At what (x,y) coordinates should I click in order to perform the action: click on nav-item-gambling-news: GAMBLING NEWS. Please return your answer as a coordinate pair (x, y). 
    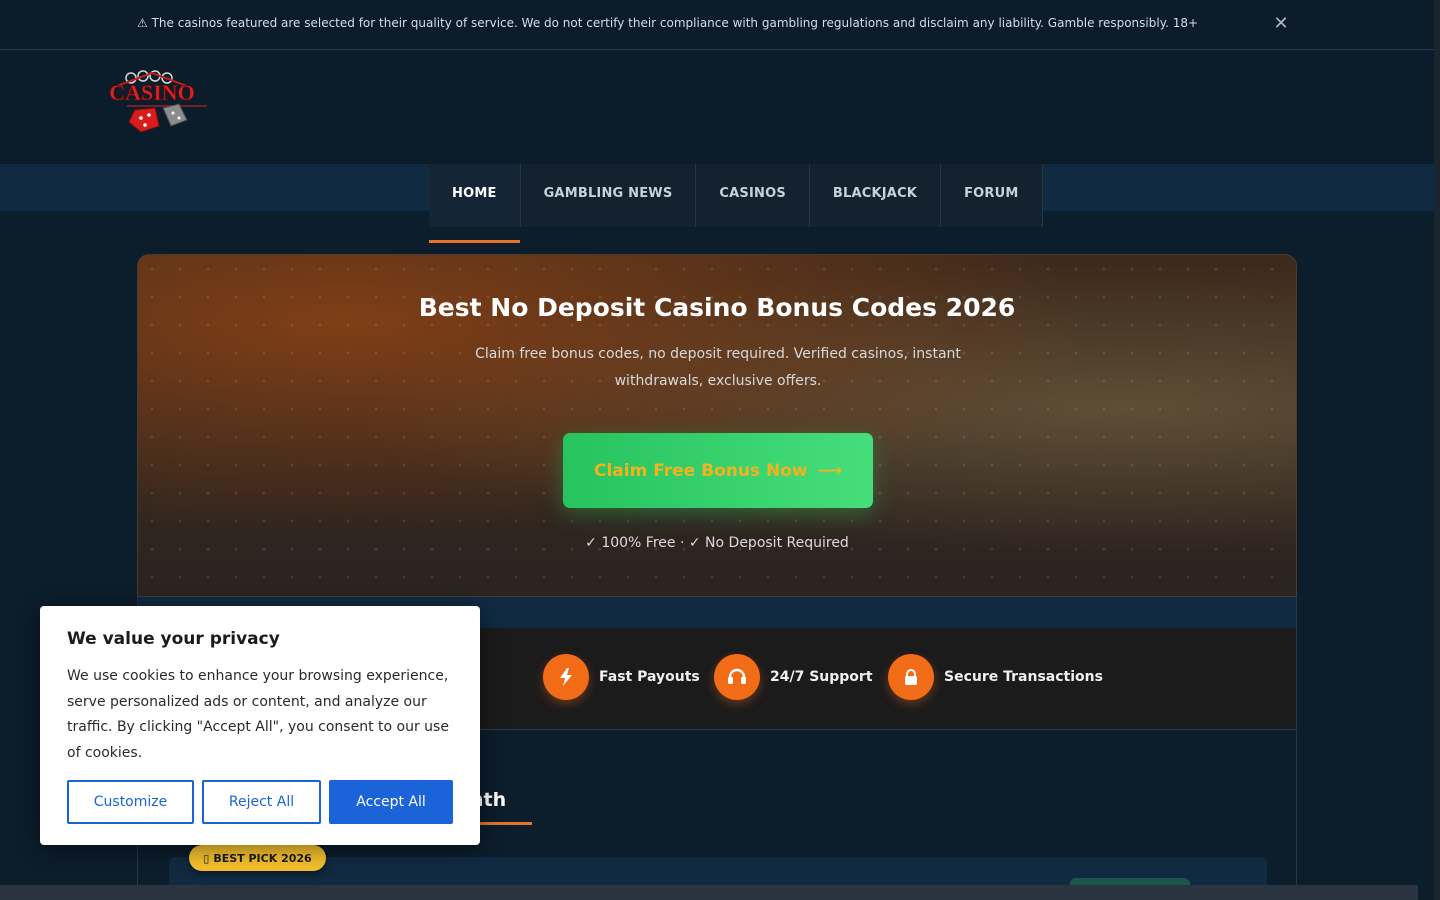
    Looking at the image, I should click on (608, 195).